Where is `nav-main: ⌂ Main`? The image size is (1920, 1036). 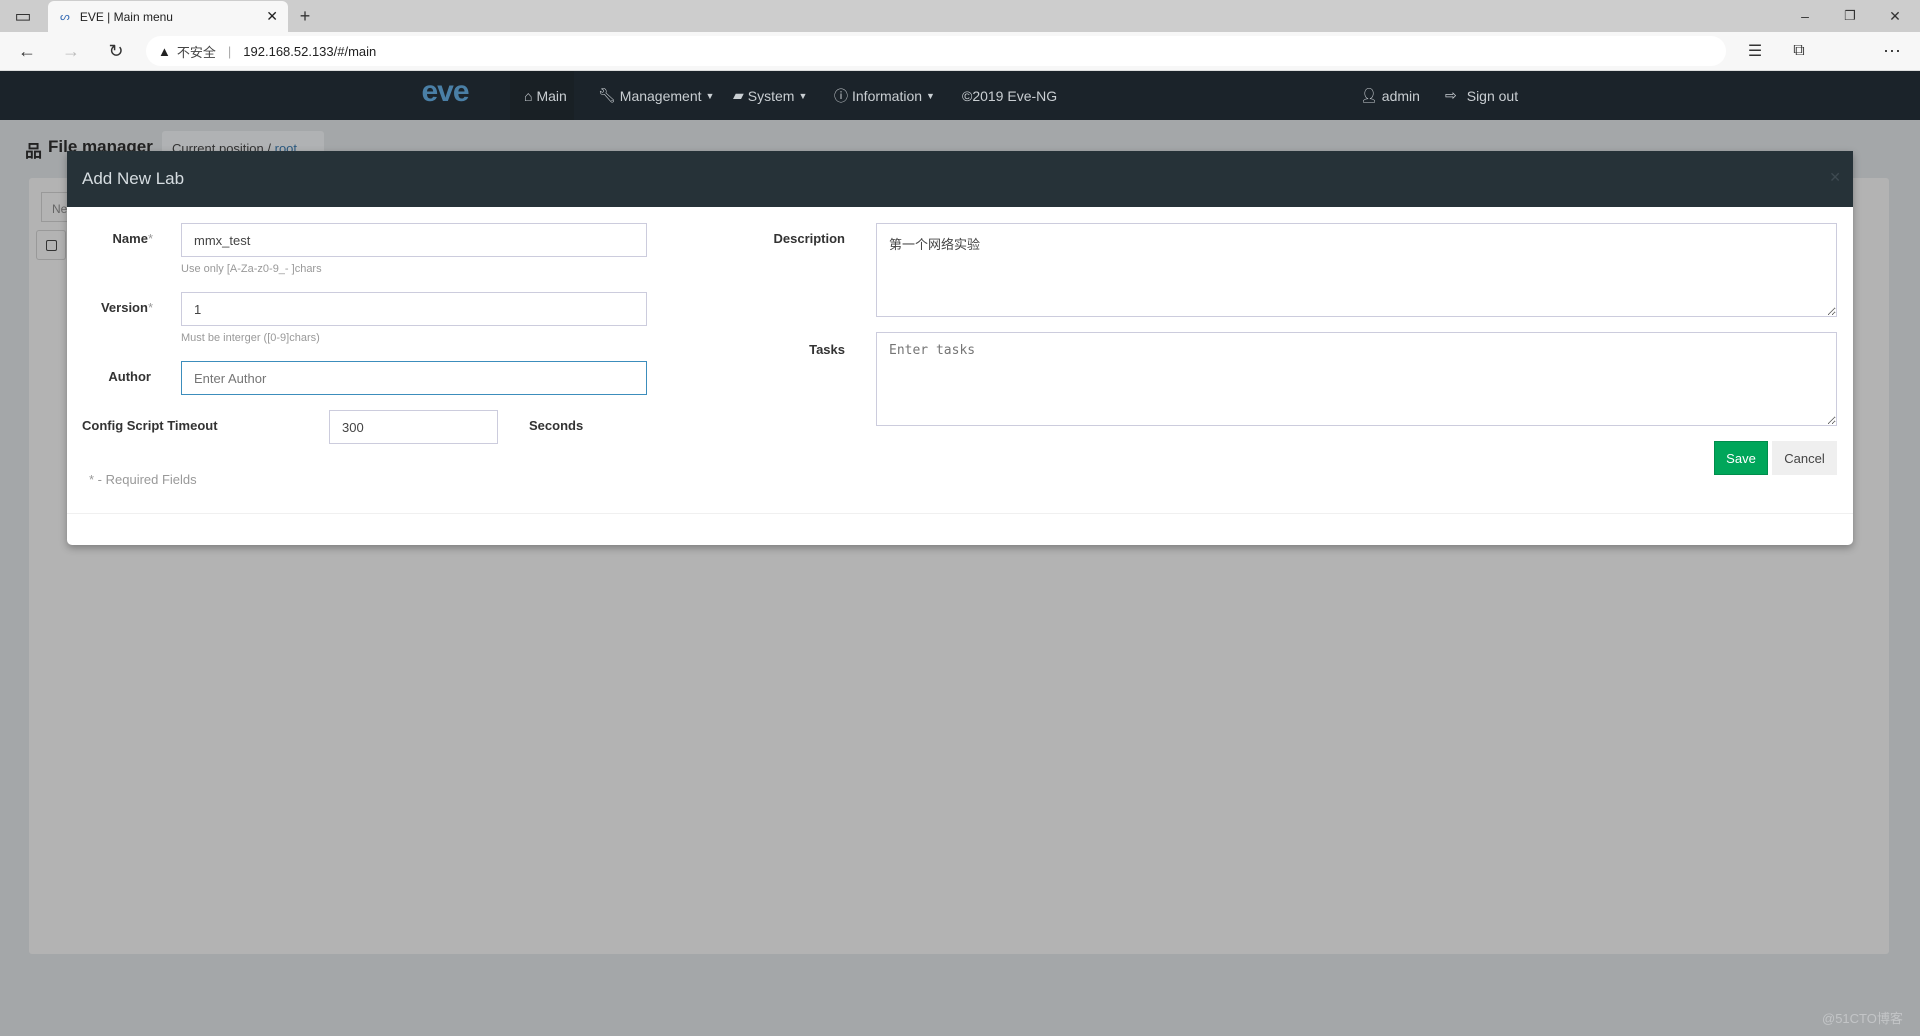 nav-main: ⌂ Main is located at coordinates (545, 95).